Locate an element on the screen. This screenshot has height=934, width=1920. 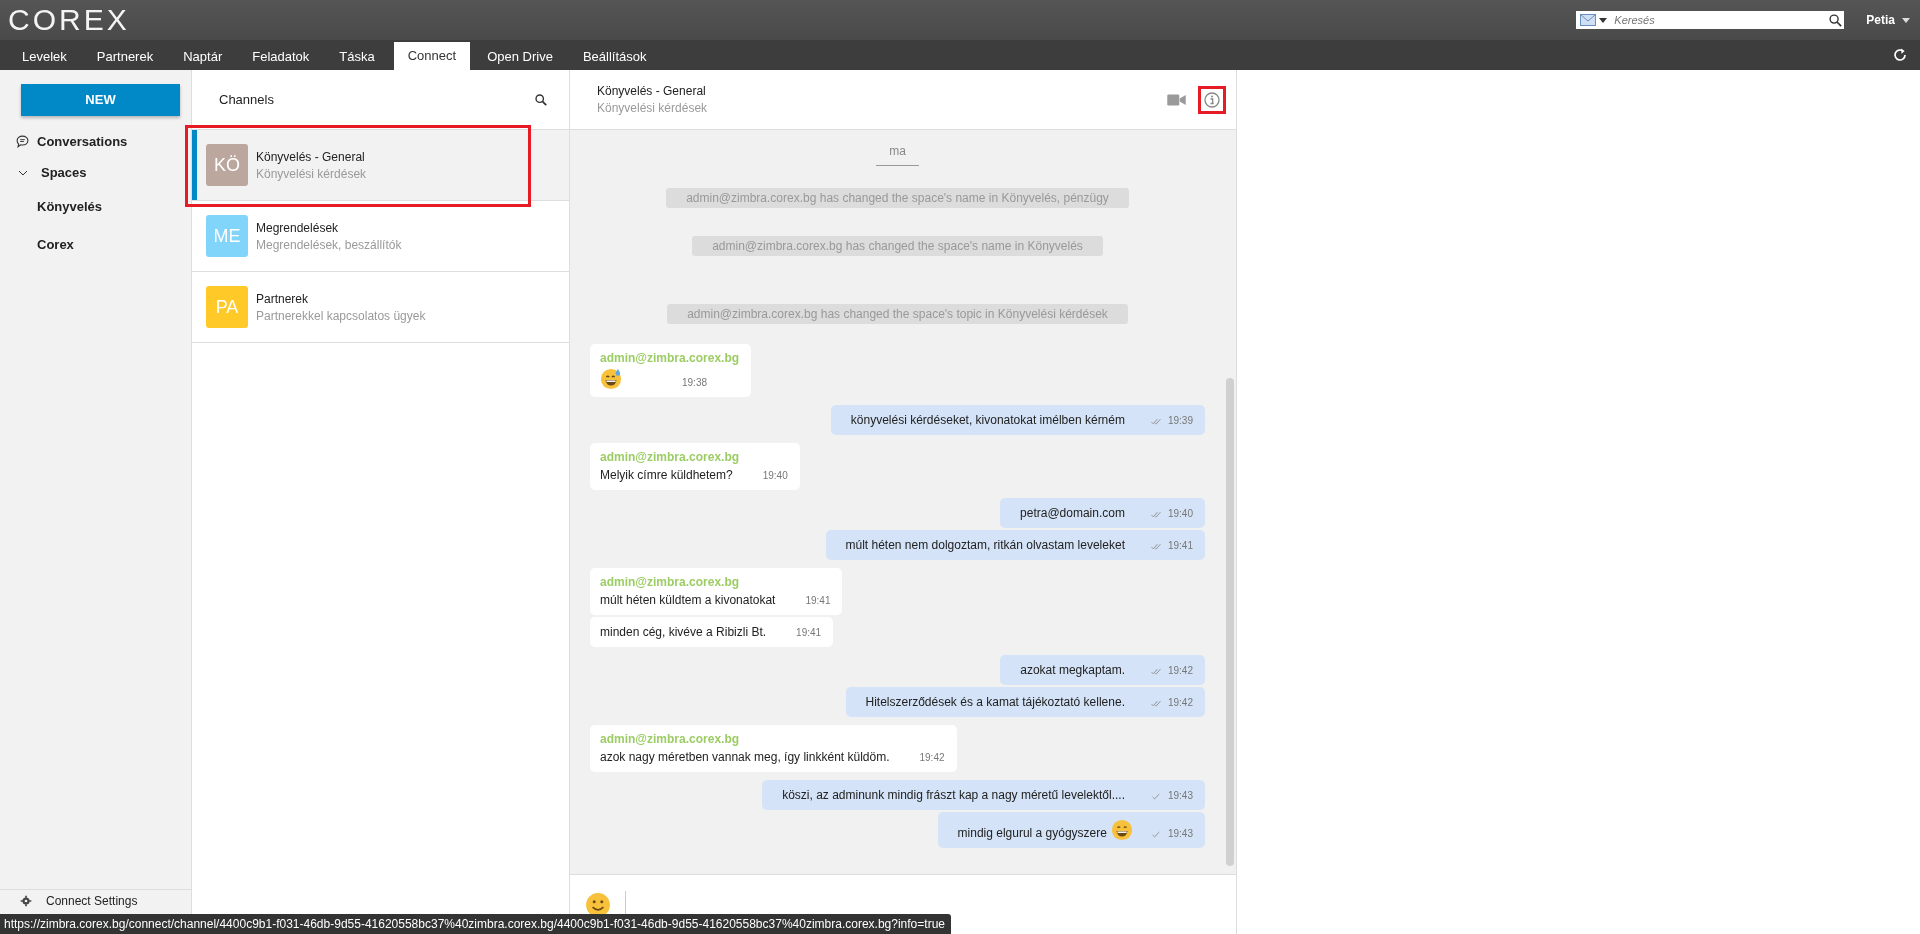
system-message: admin@zimbra.corex.bg has changed the space's name in Könyvelés, pénzügy is located at coordinates (897, 198).